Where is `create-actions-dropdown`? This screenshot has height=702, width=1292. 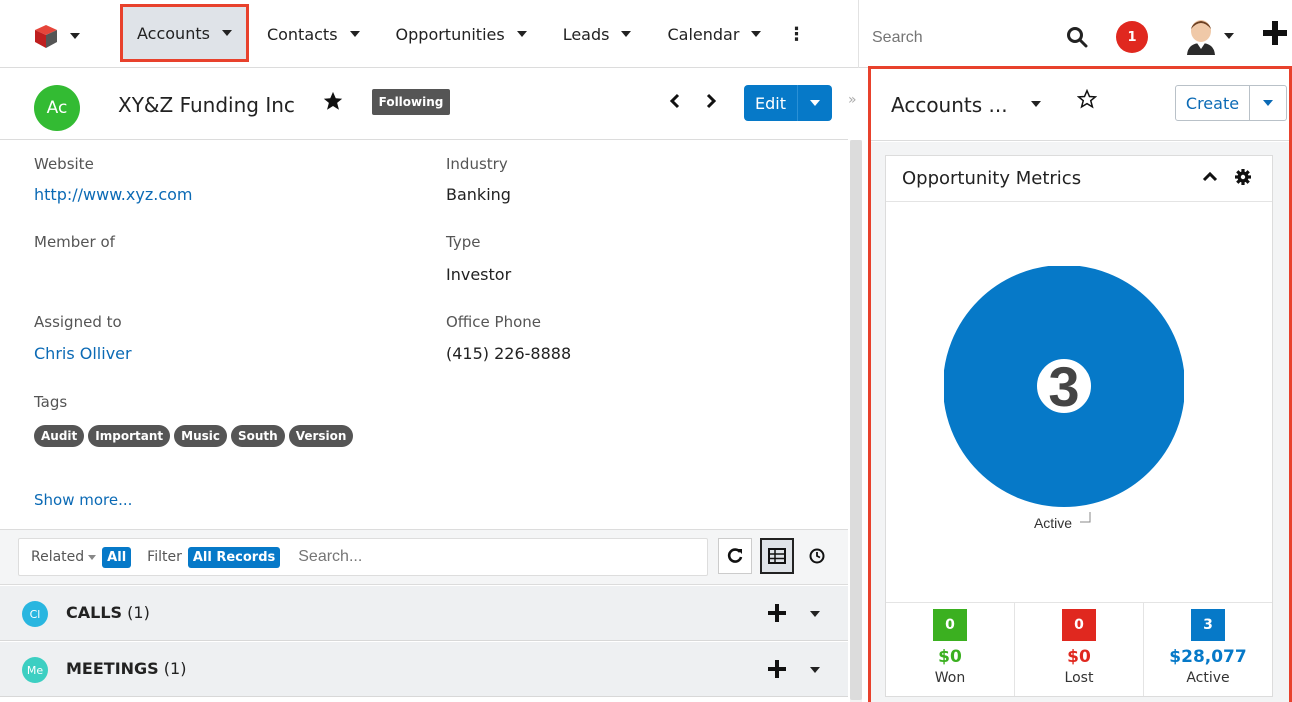
create-actions-dropdown is located at coordinates (1268, 103).